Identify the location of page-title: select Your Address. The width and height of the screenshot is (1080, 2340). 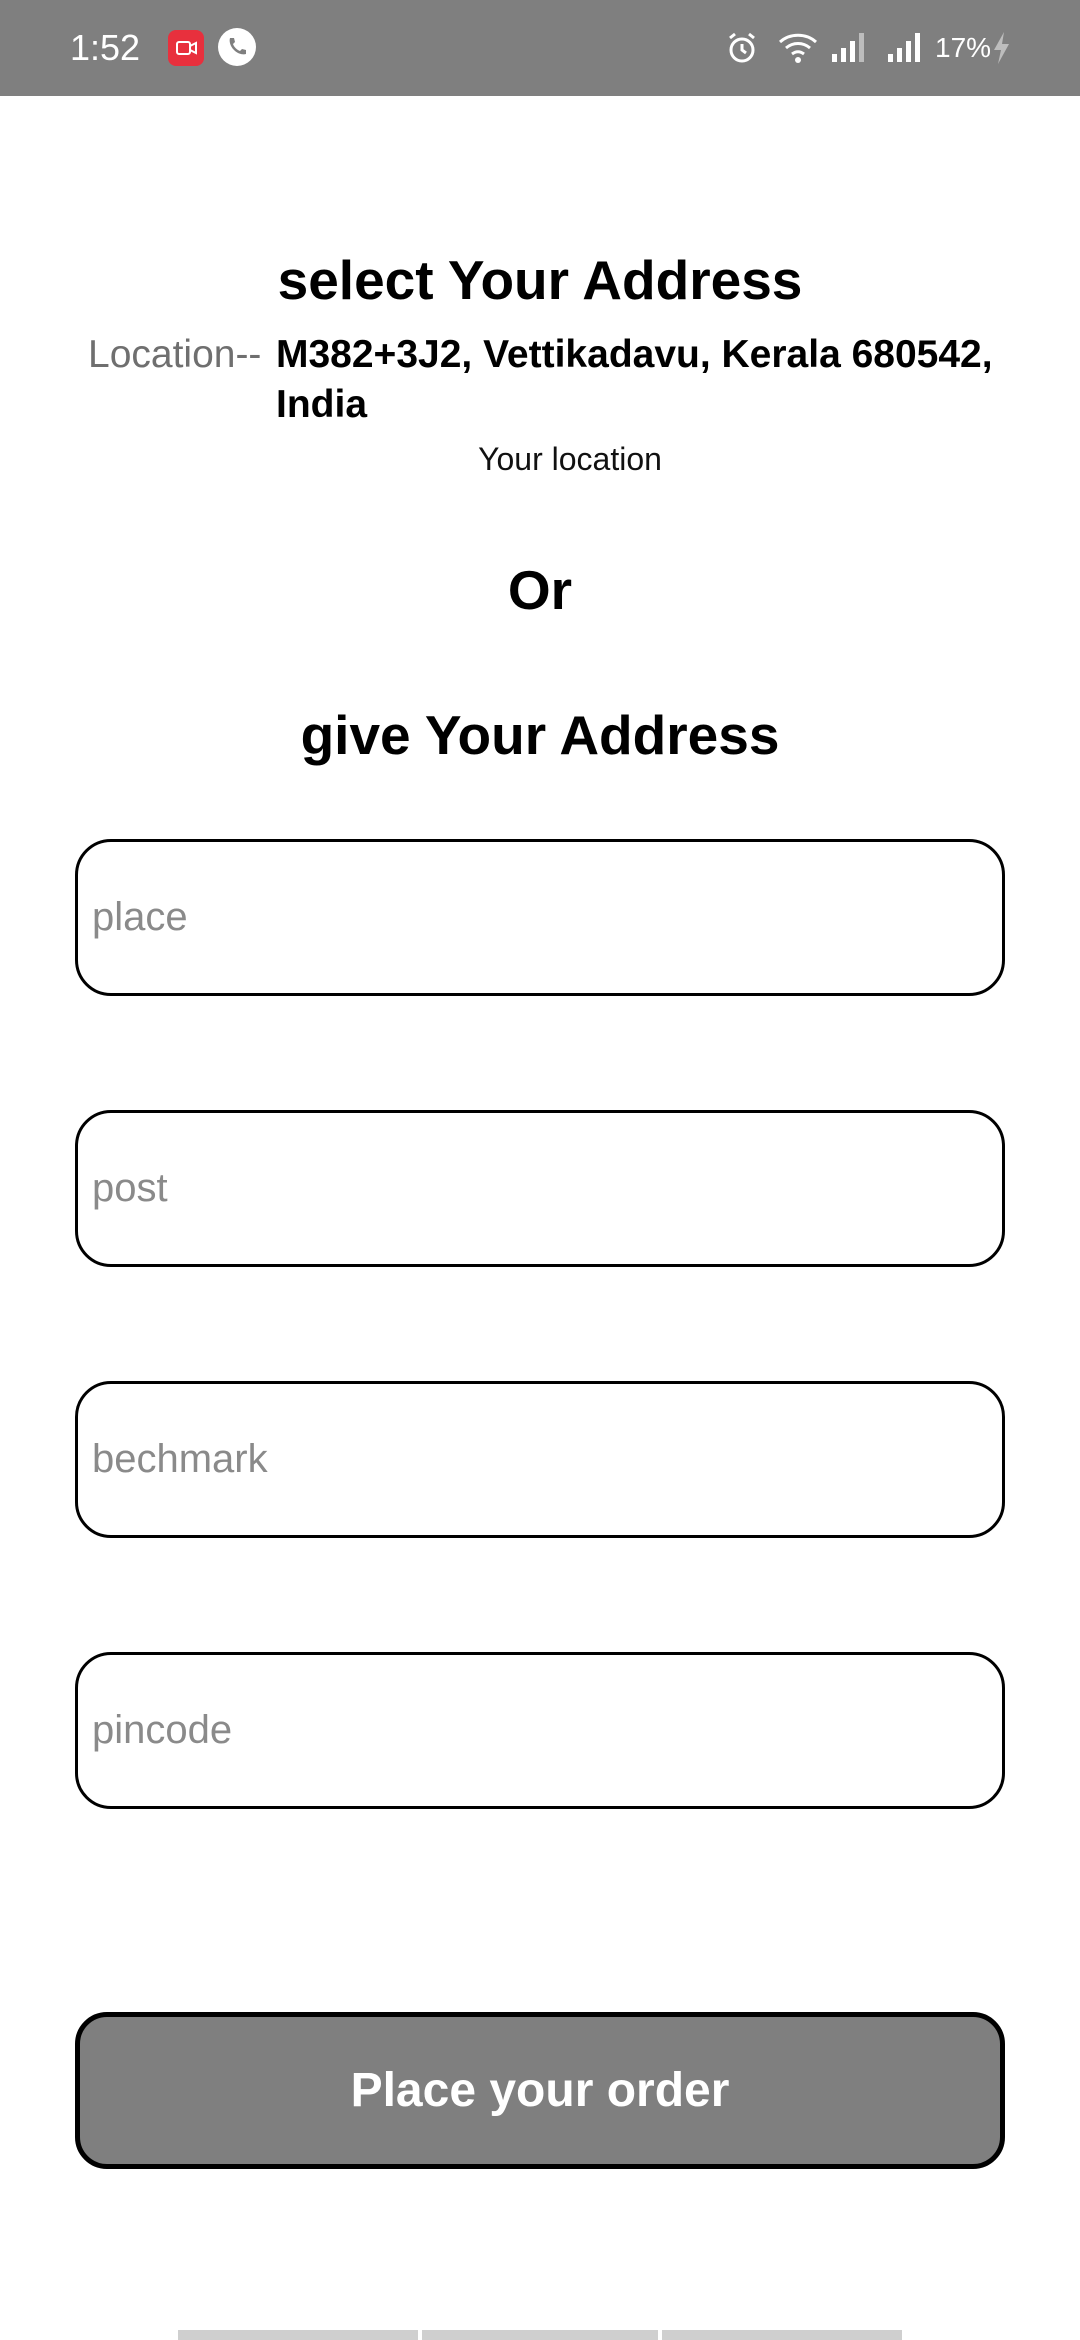
(540, 280).